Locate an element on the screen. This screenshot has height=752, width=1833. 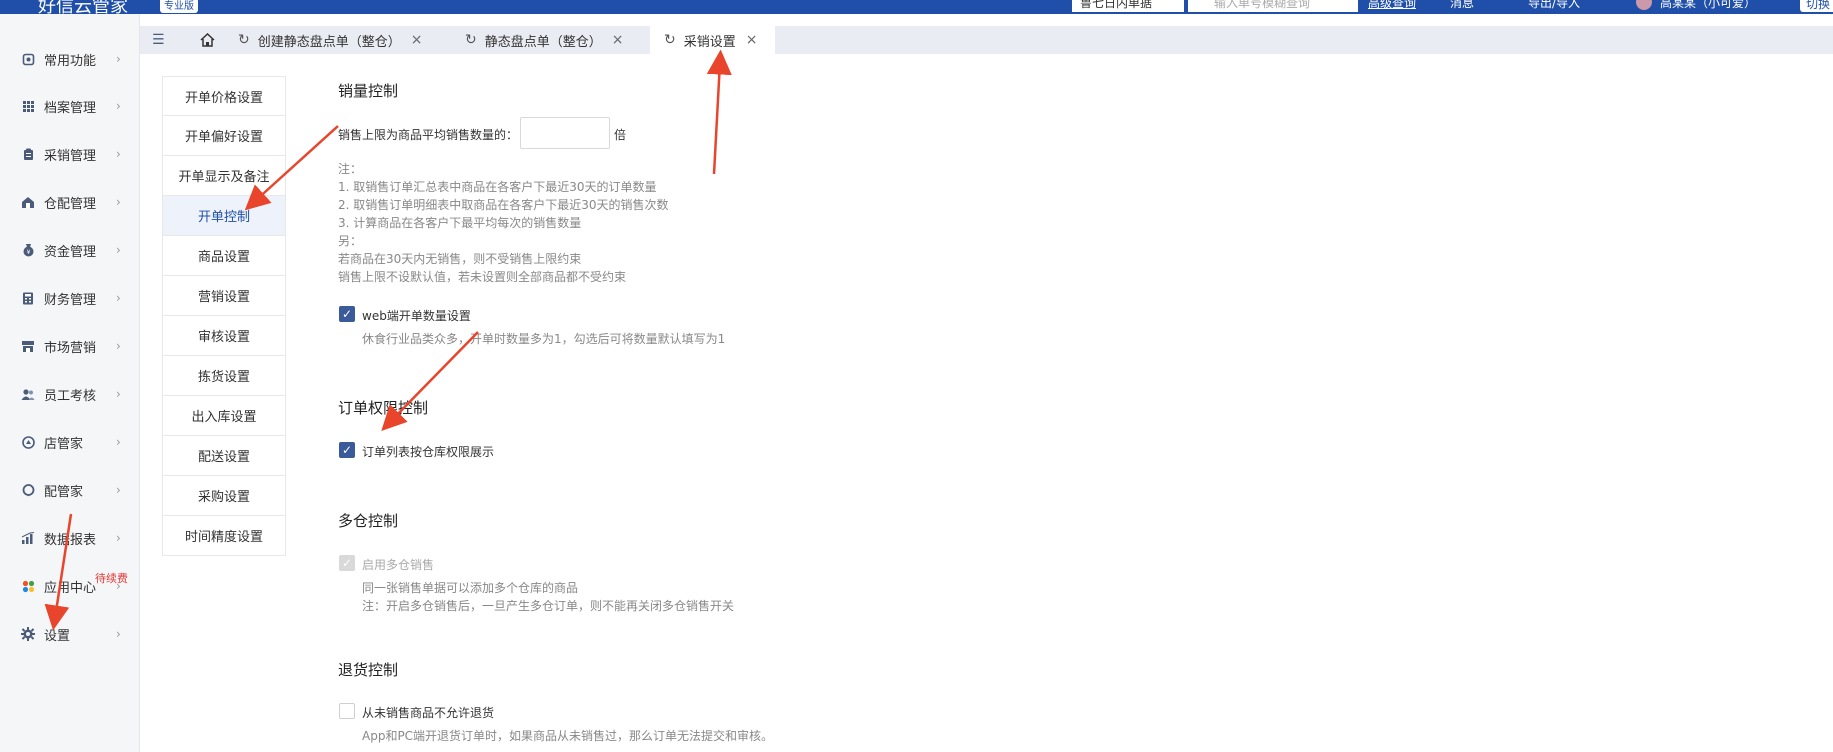
web-qty-desc: 休食行业品类众多，开单时数量多为1，勾选后可将数量默认填写为1 is located at coordinates (544, 339).